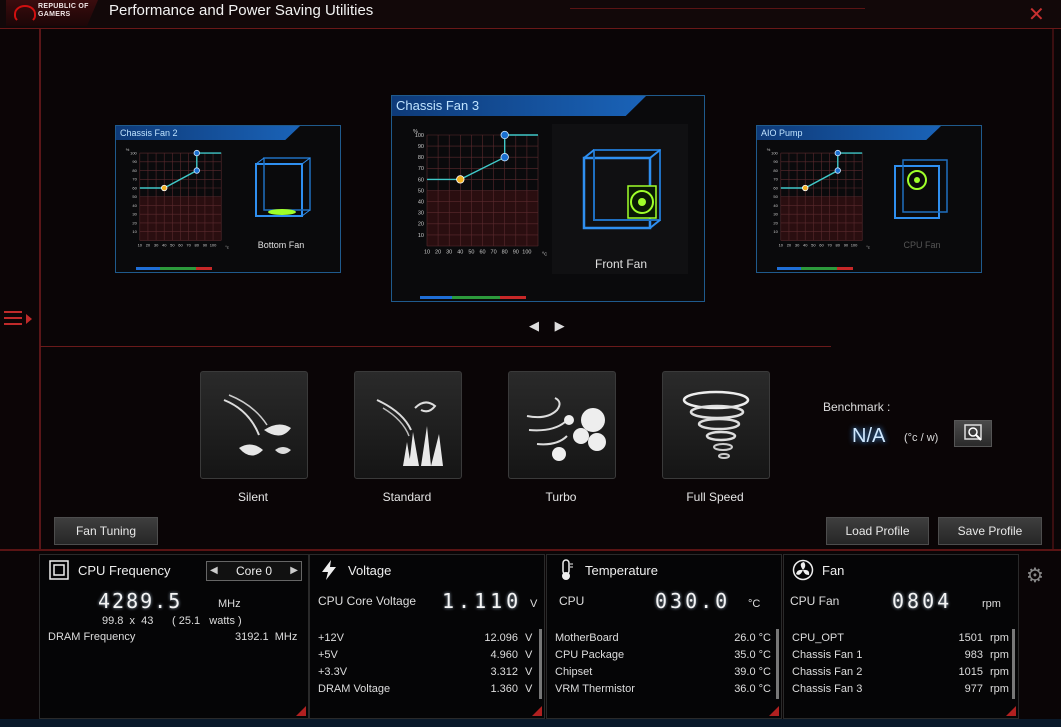  I want to click on x-tick-label: 80, so click(505, 253).